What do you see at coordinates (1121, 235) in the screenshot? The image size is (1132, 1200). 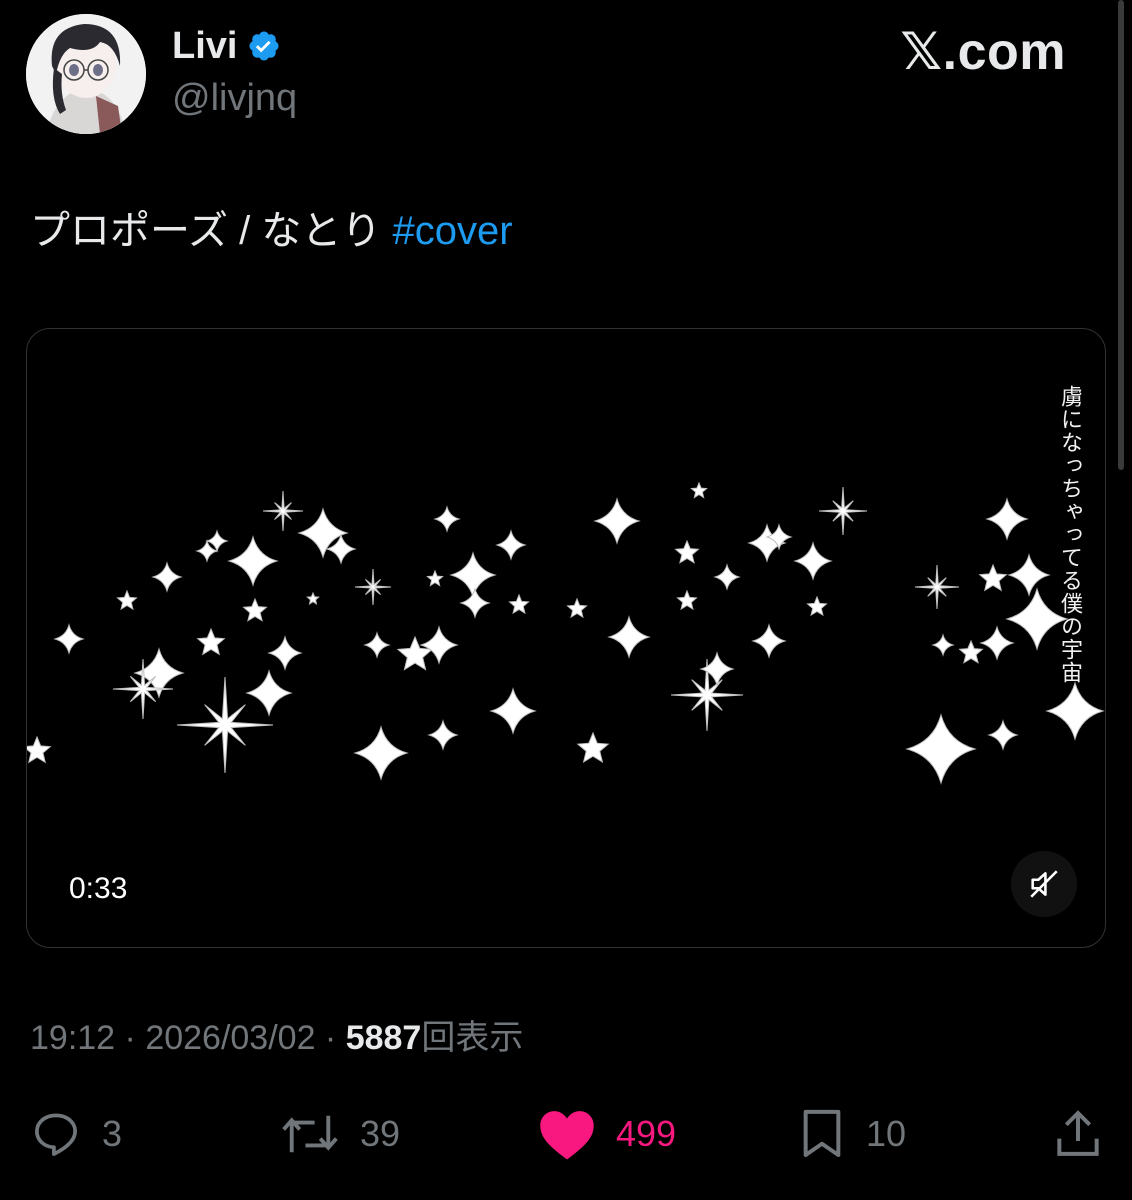 I see `scrollbar` at bounding box center [1121, 235].